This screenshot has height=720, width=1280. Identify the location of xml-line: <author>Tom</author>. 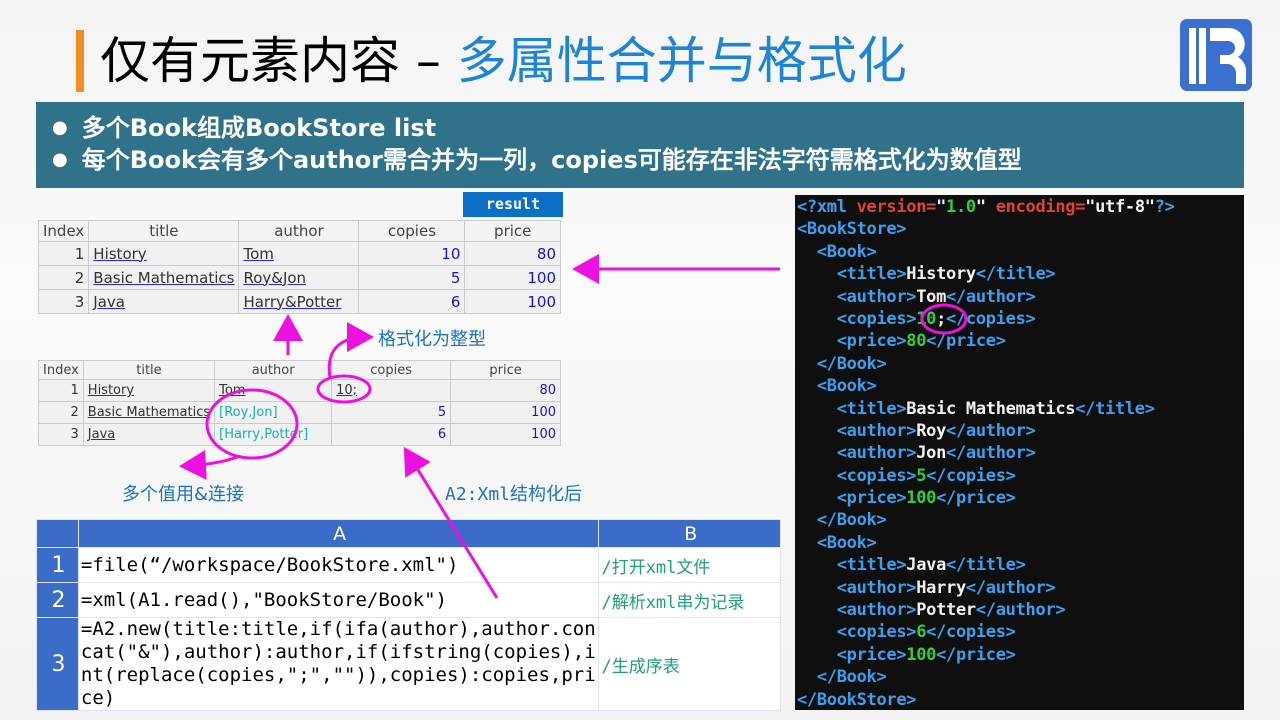
(1020, 297).